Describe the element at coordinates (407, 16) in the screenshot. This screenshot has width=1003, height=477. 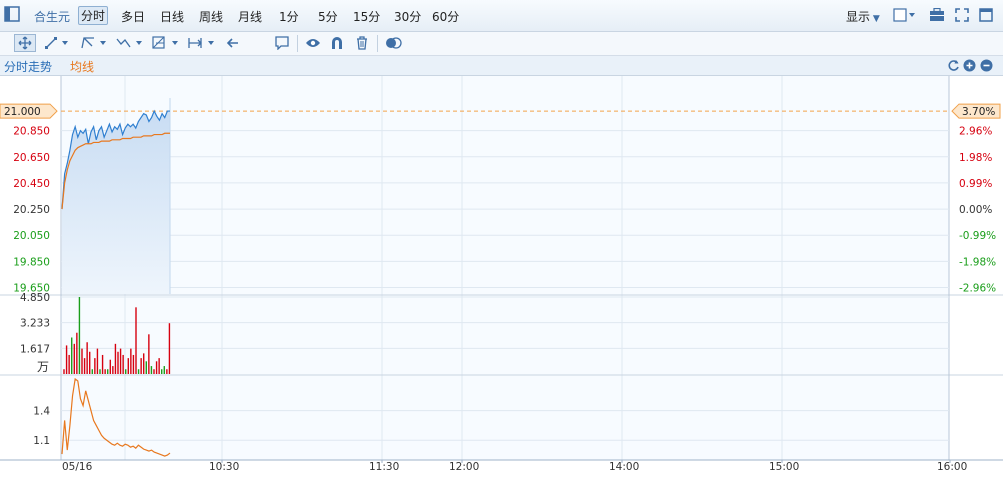
I see `tab-period-30min: 30分` at that location.